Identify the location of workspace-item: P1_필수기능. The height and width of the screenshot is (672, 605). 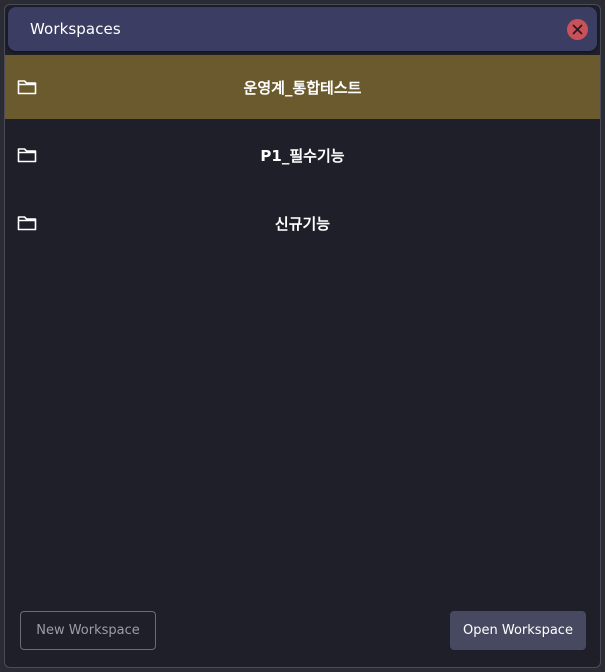
(302, 155).